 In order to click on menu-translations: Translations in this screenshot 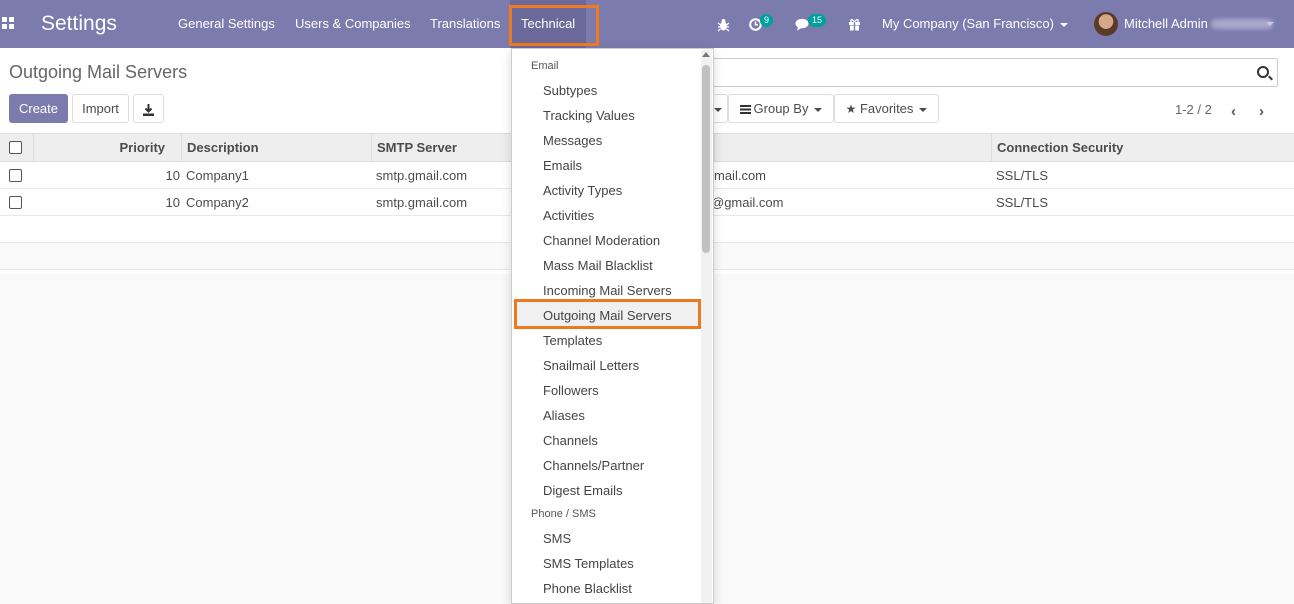, I will do `click(465, 24)`.